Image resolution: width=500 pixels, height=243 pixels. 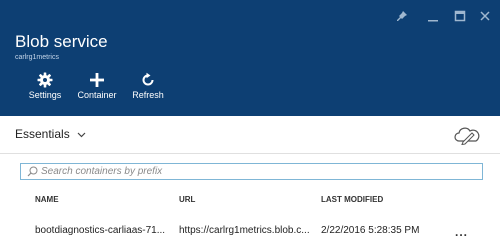 I want to click on chevron-down-icon, so click(x=81, y=135).